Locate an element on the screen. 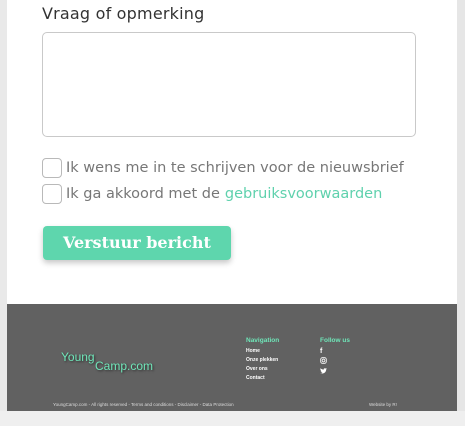 Image resolution: width=465 pixels, height=426 pixels. nav-item-over-ons: Over ons is located at coordinates (262, 369).